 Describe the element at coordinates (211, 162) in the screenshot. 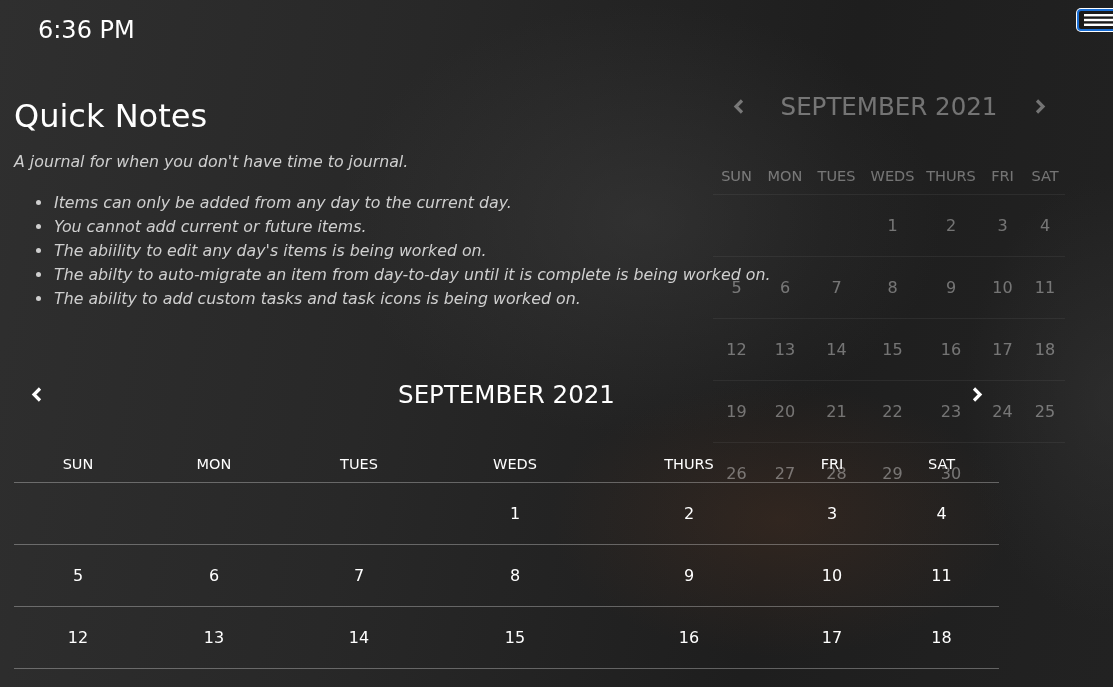

I see `page-subtitle: A journal for when you don't have time to journal.` at that location.